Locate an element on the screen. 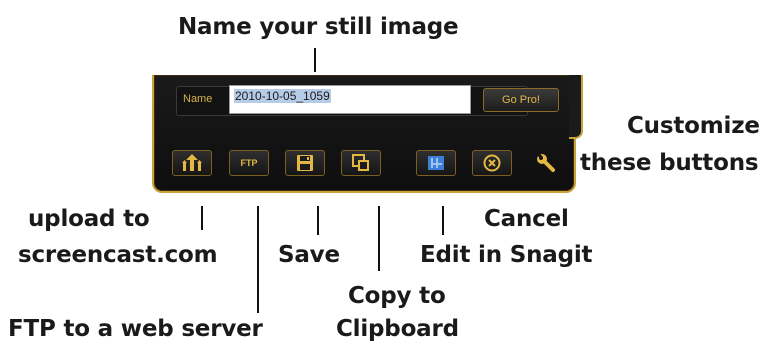  ftp-icon: FTP is located at coordinates (249, 163).